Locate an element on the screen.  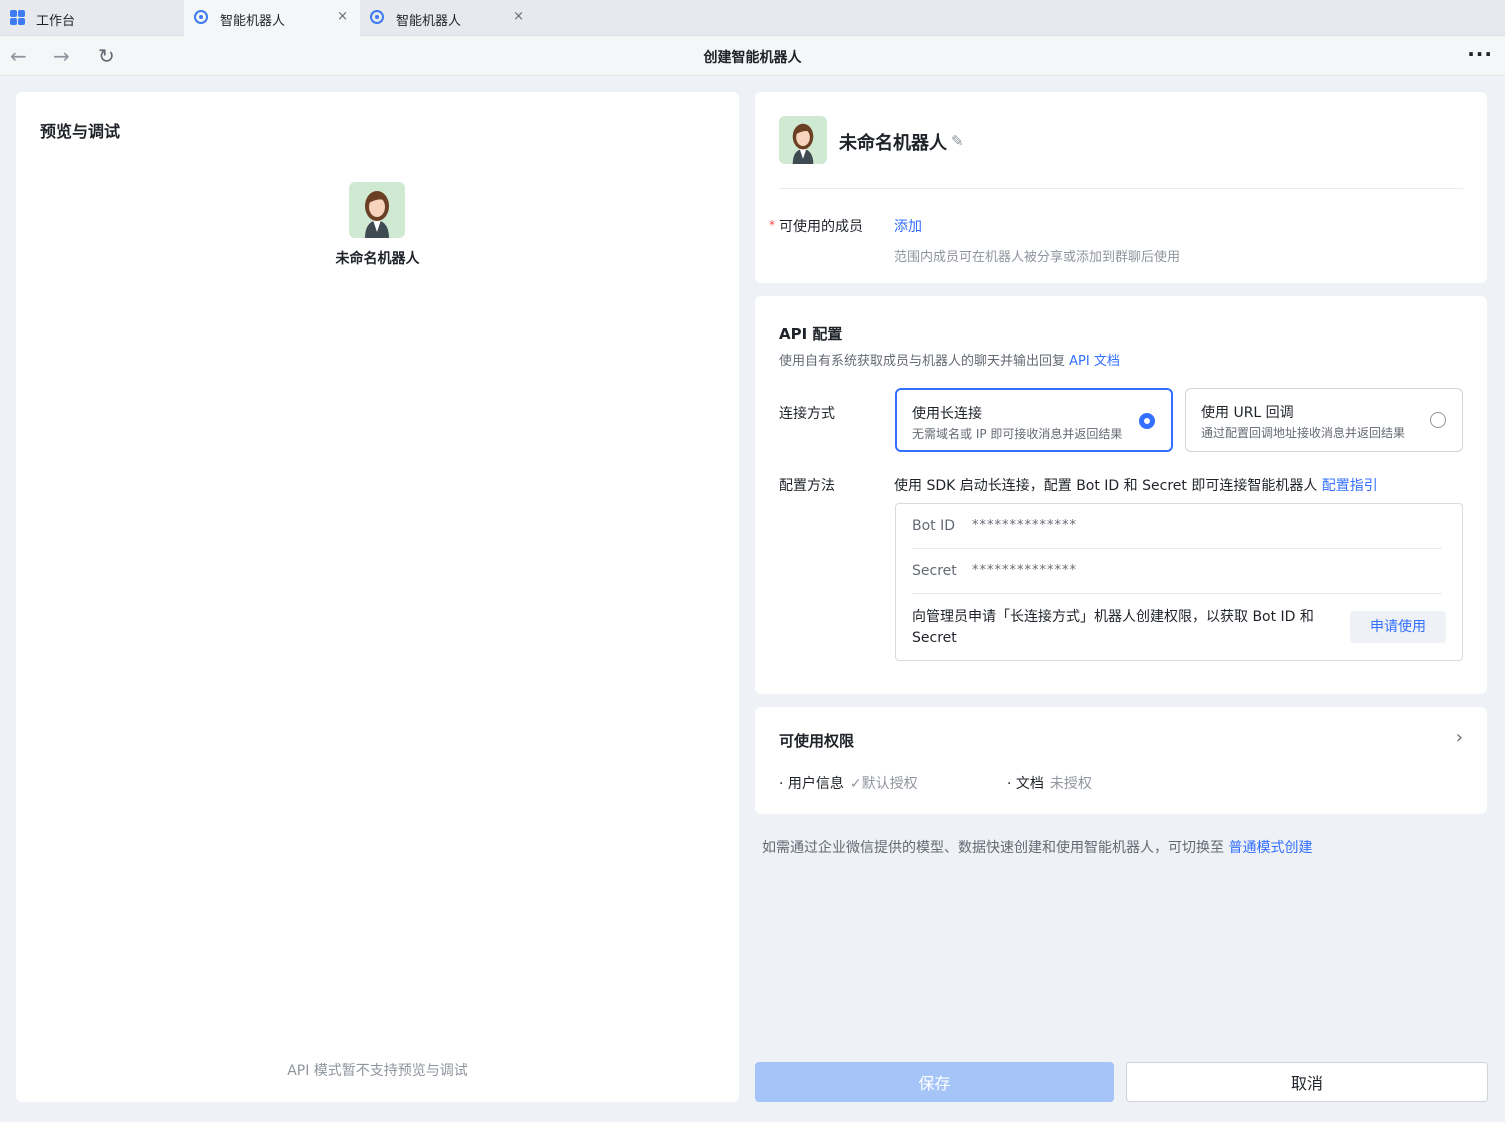
api-config-desc: 使用自有系统获取成员与机器人的聊天并输出回复 API 文档 is located at coordinates (949, 359).